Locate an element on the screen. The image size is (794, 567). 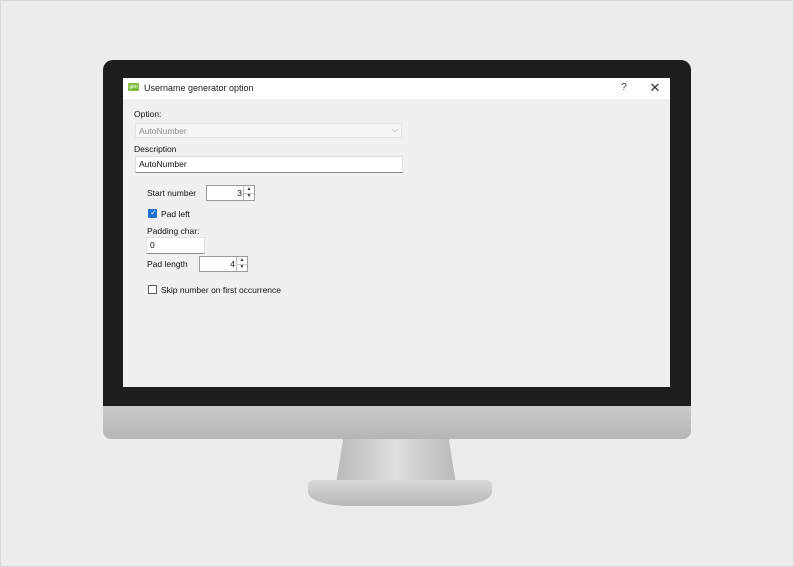
pad-length-stepper: 4 ▲ ▼ is located at coordinates (223, 264).